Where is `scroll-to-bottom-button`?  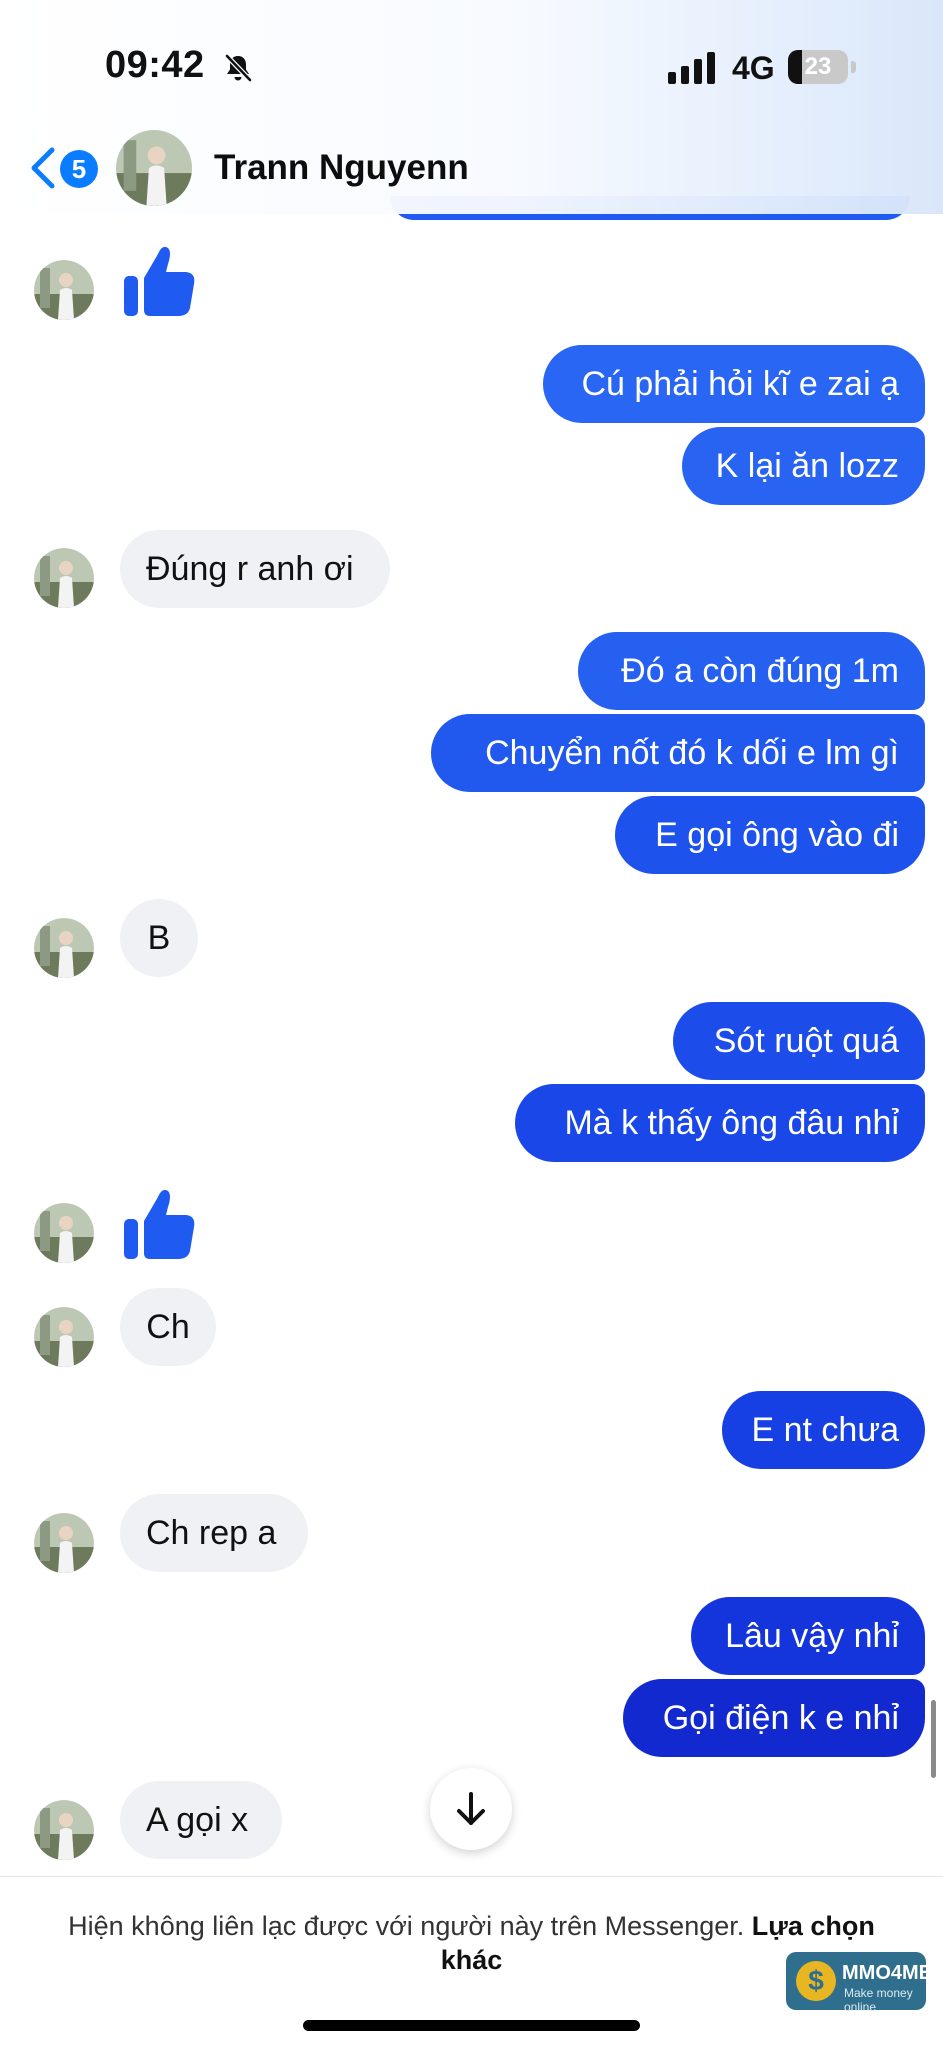
scroll-to-bottom-button is located at coordinates (471, 1809).